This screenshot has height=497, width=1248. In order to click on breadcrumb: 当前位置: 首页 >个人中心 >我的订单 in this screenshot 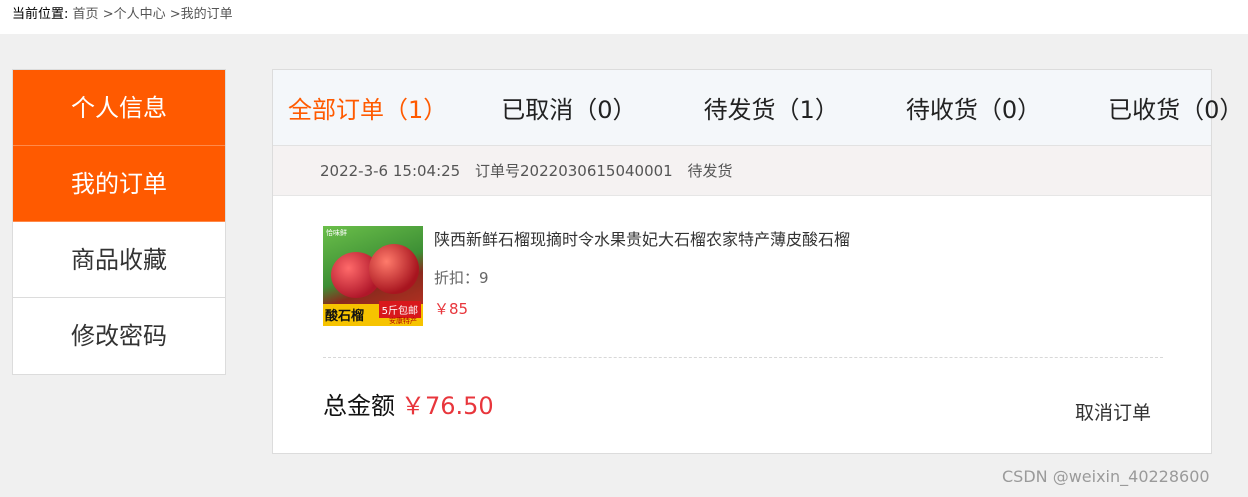, I will do `click(624, 17)`.